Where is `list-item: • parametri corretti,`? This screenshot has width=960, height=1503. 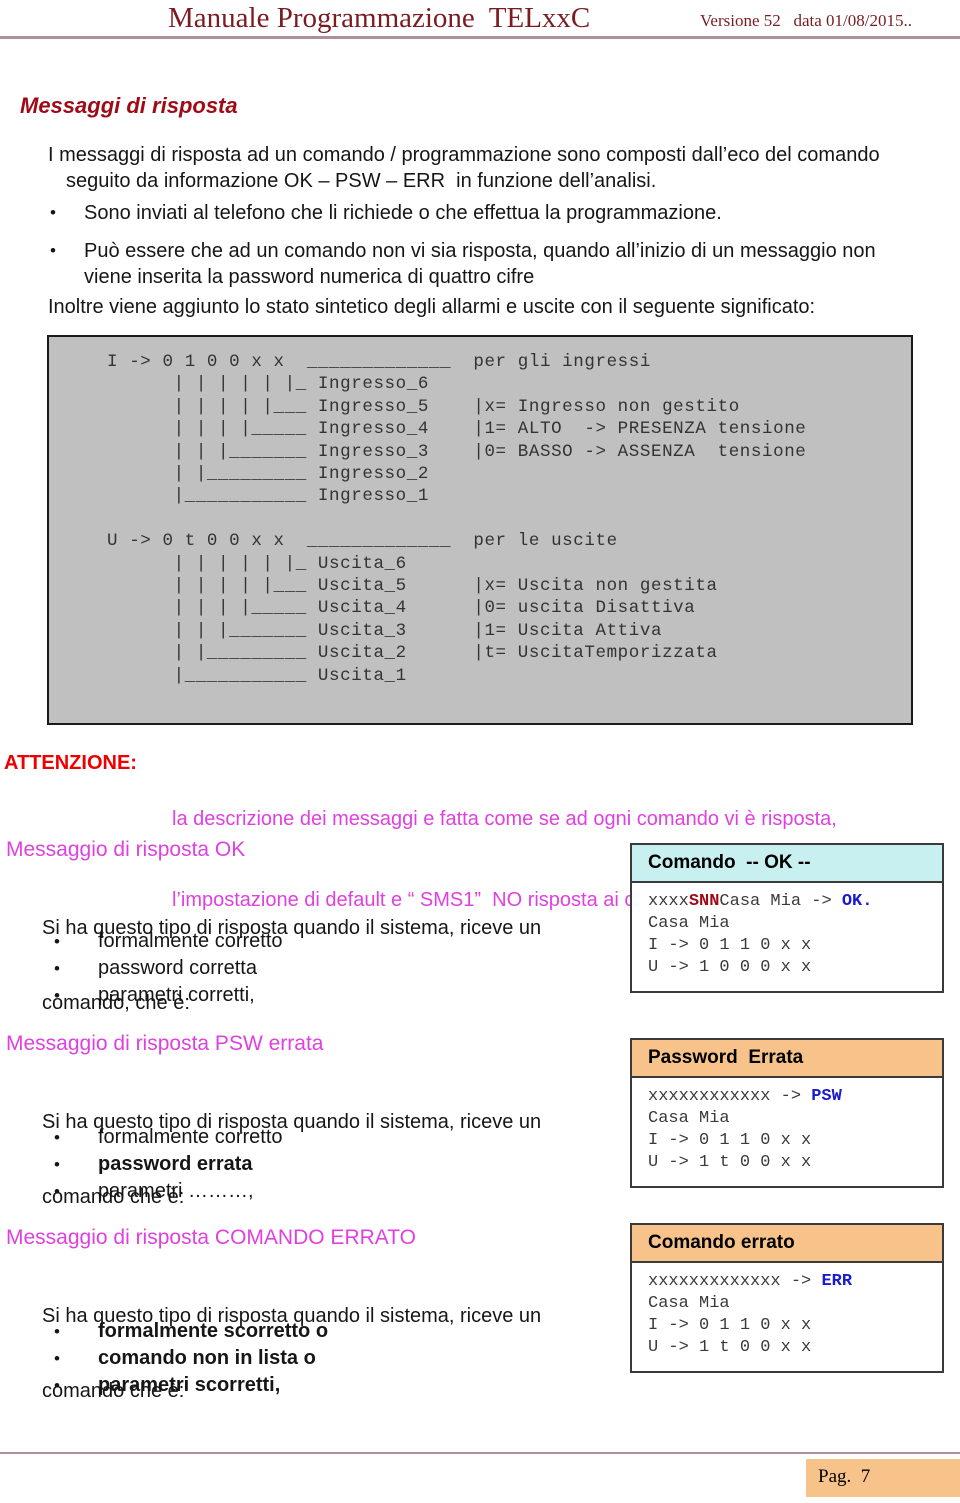 list-item: • parametri corretti, is located at coordinates (164, 995).